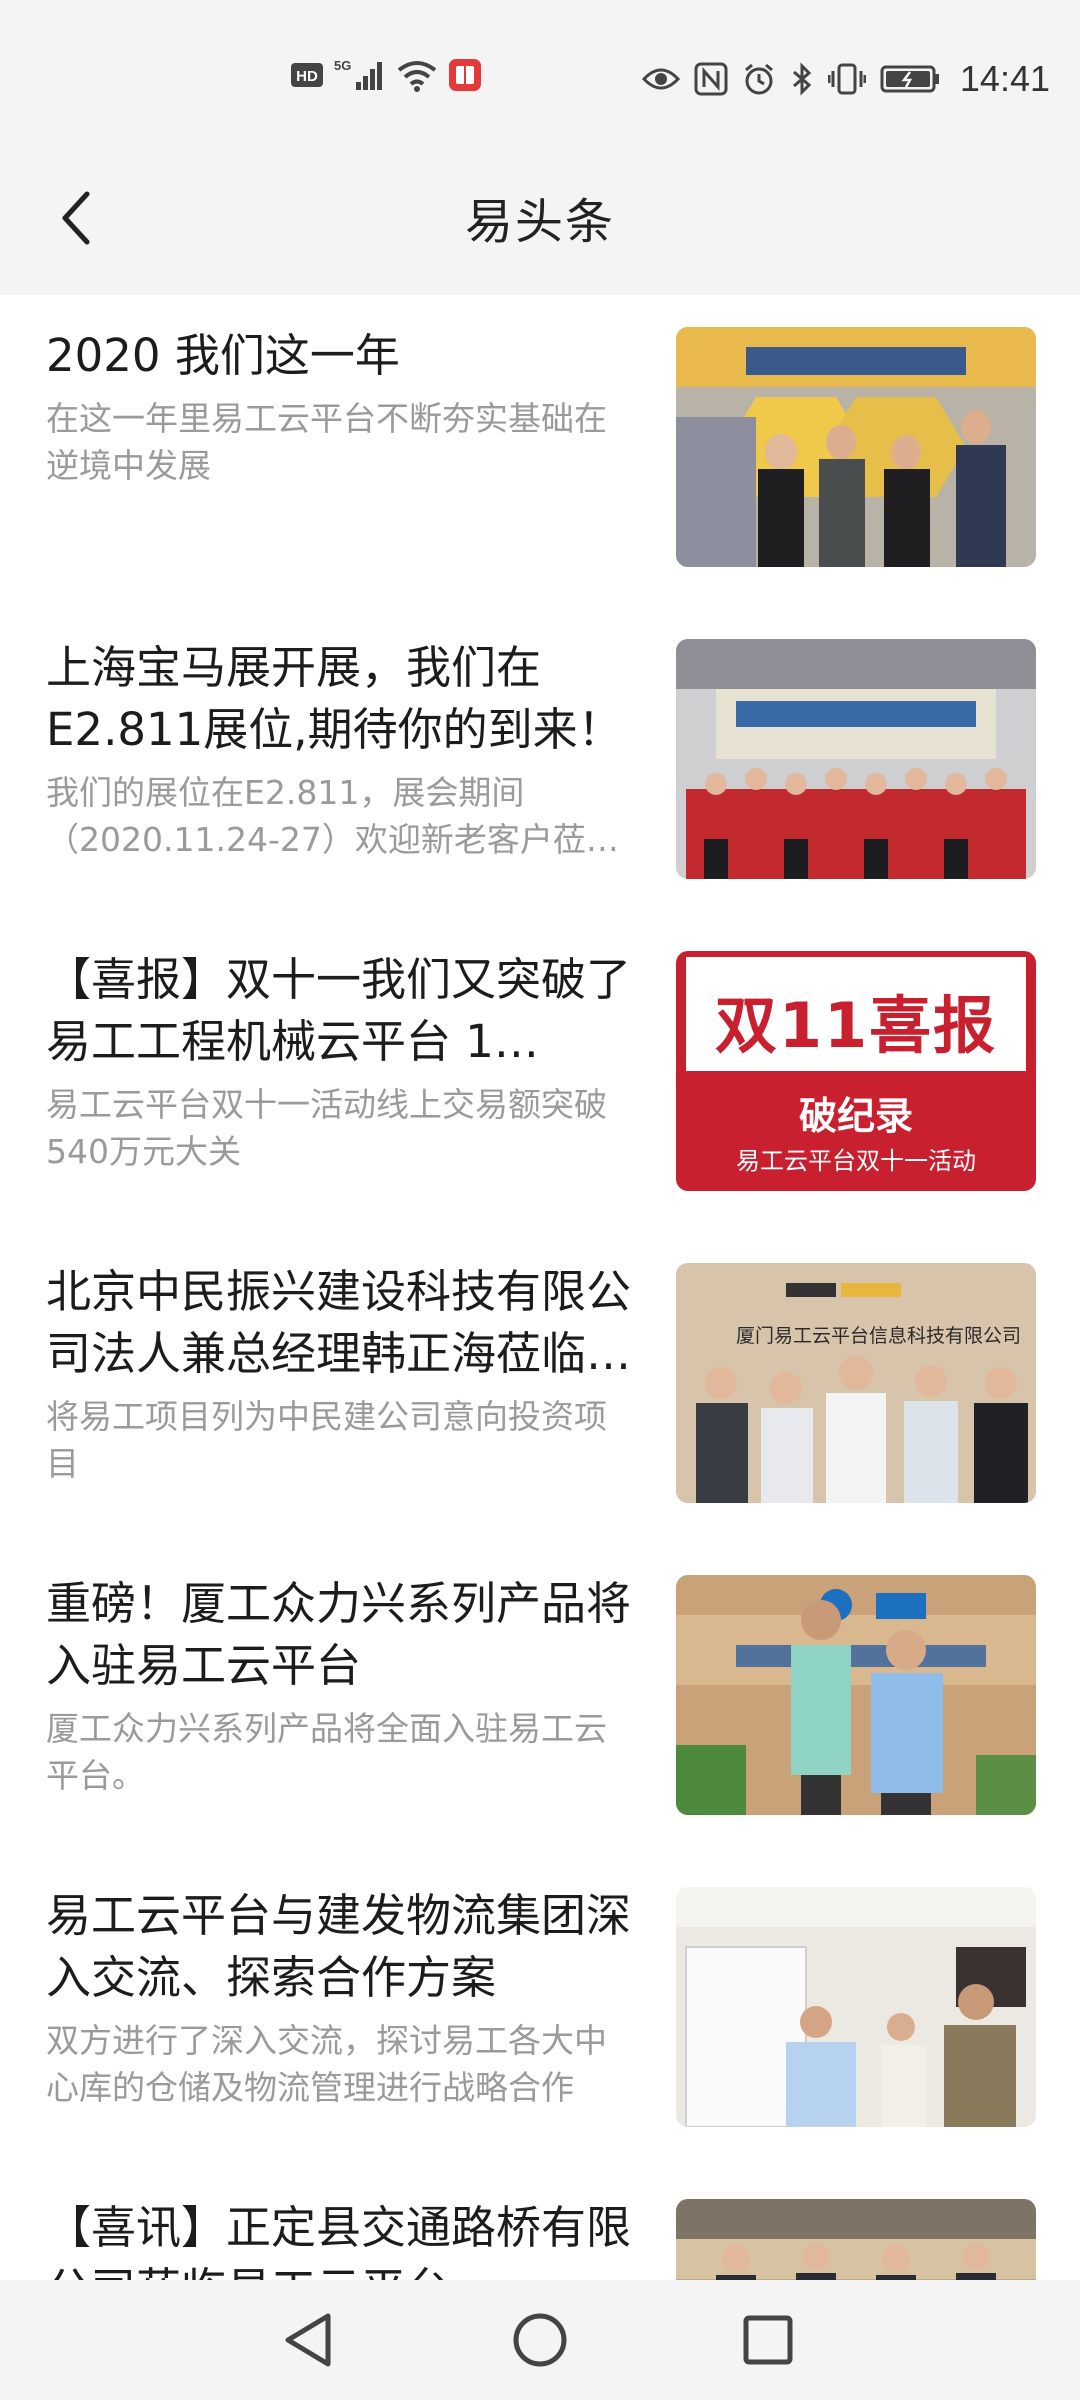  I want to click on alarm-icon, so click(759, 79).